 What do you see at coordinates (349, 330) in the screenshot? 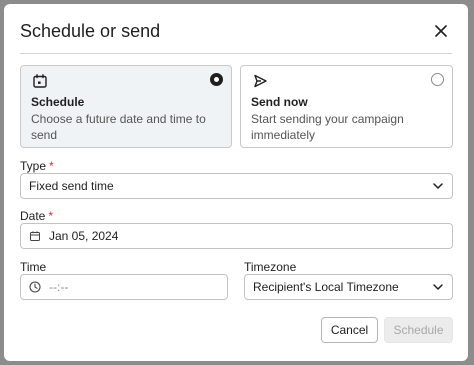
I see `cancel-button: Cancel` at bounding box center [349, 330].